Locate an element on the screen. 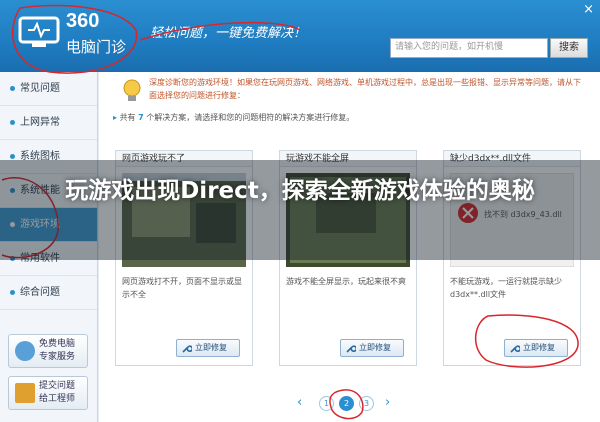  monitor-logo-icon is located at coordinates (39, 31).